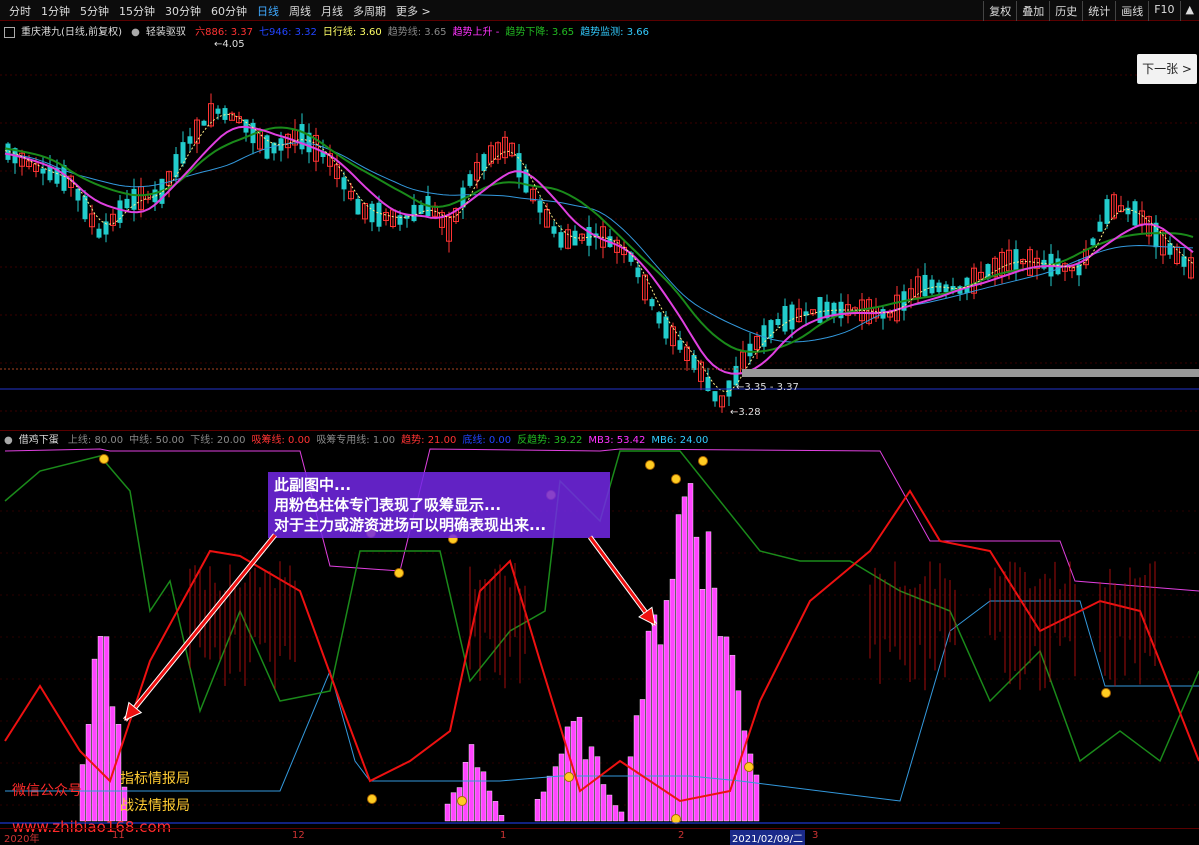  What do you see at coordinates (155, 779) in the screenshot?
I see `watermark-name-1: 指标情报局` at bounding box center [155, 779].